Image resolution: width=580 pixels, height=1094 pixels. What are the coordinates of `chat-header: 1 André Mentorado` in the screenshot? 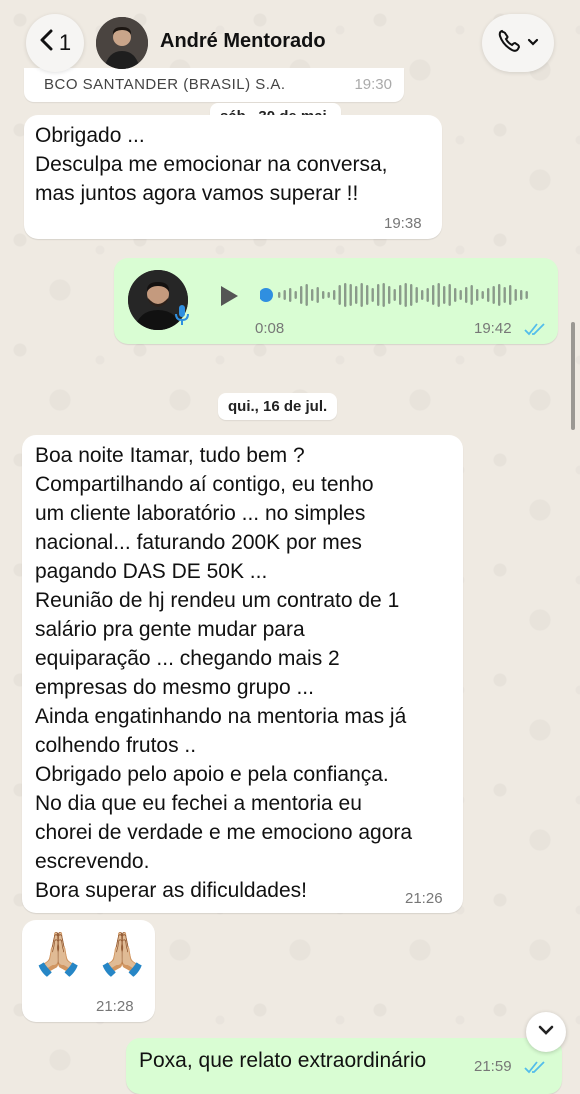 It's located at (290, 43).